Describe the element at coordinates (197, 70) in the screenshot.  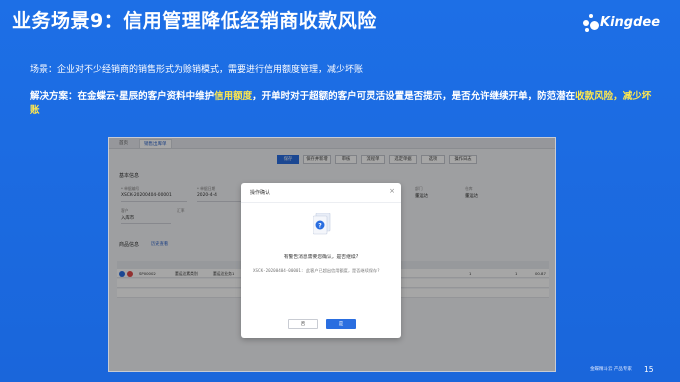
I see `scene-text: 场景：企业对不少经销商的销售形式为赊销模式，需要进行信用额度管理，减少坏账` at that location.